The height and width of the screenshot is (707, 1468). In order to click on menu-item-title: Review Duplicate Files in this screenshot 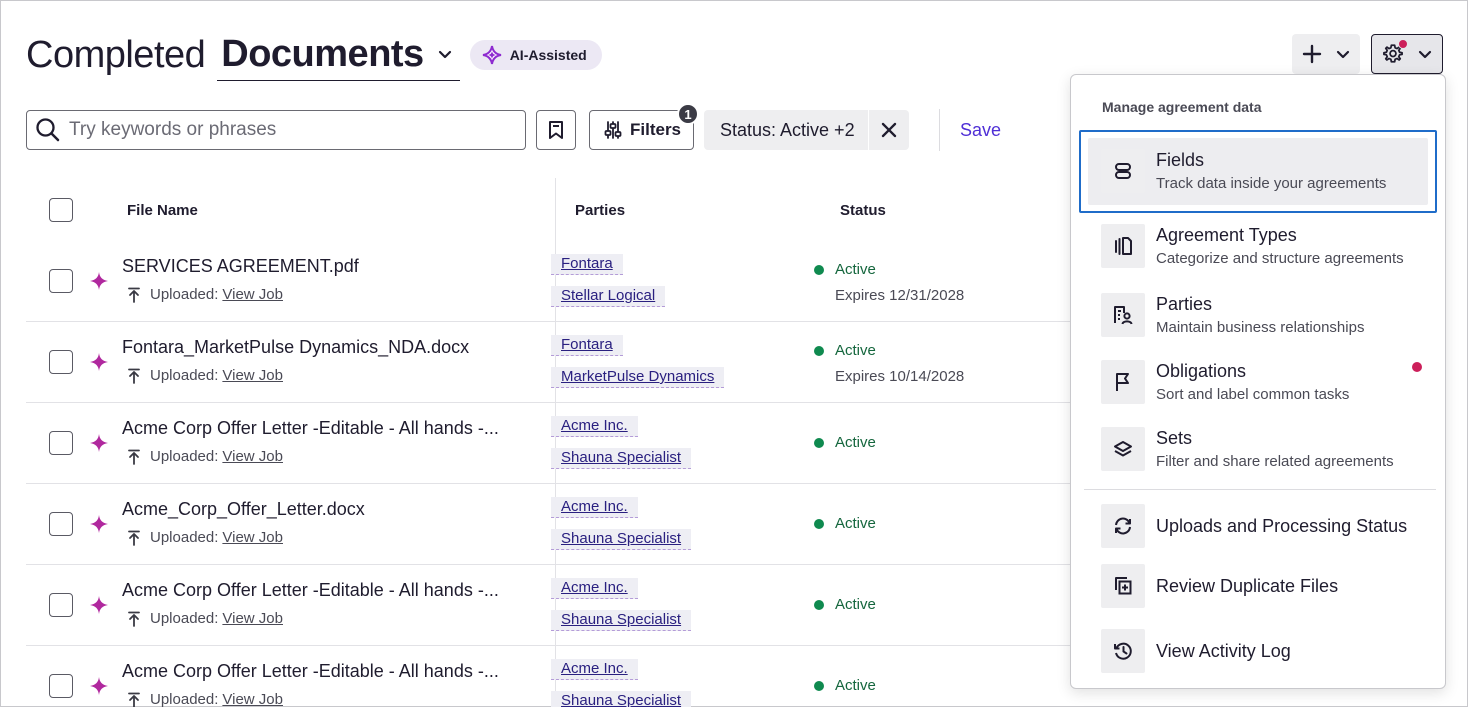, I will do `click(1247, 586)`.